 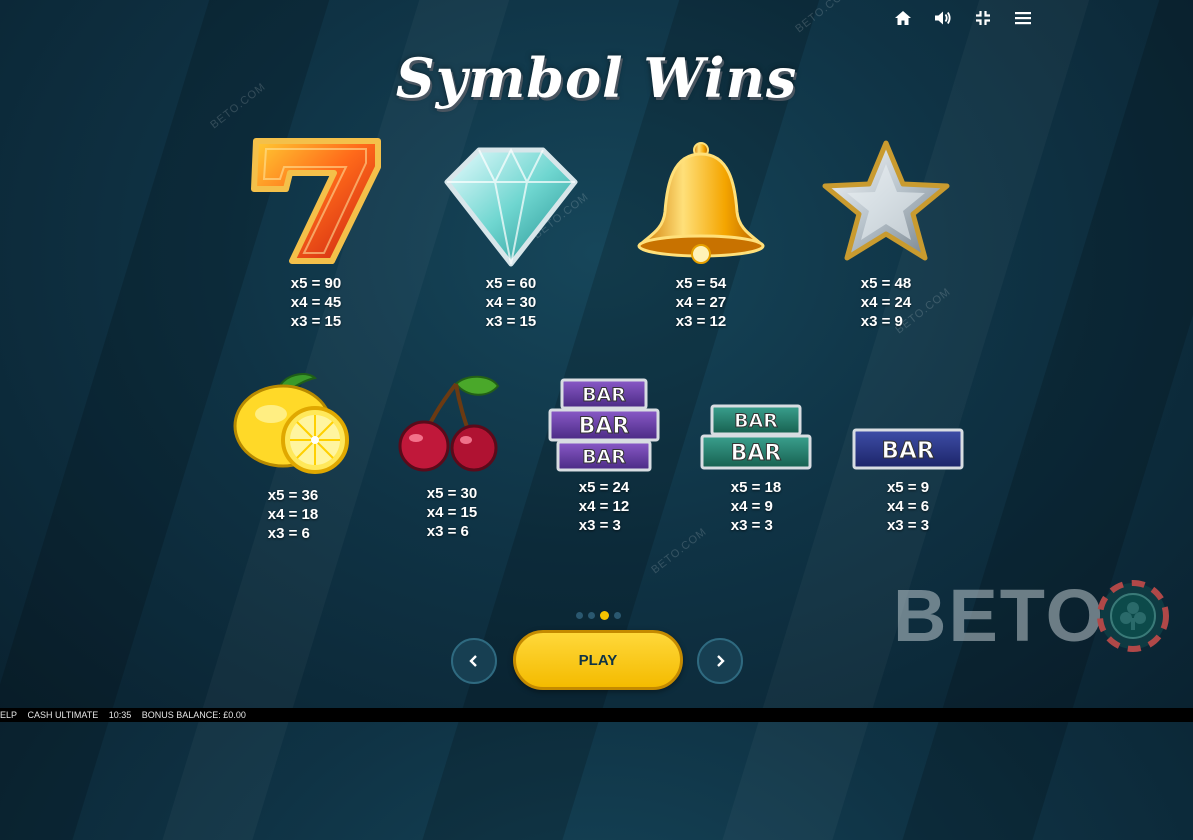 I want to click on diamond-icon, so click(x=511, y=207).